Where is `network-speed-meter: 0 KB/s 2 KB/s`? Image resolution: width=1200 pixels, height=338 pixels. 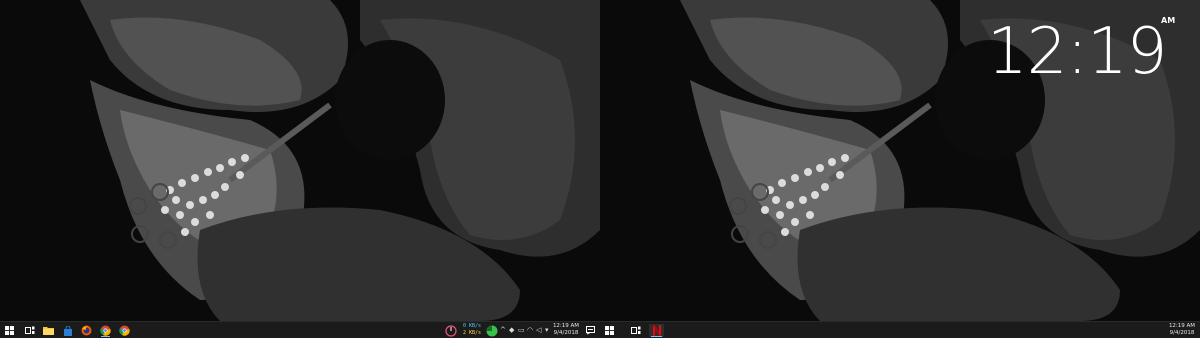
network-speed-meter: 0 KB/s 2 KB/s is located at coordinates (472, 330).